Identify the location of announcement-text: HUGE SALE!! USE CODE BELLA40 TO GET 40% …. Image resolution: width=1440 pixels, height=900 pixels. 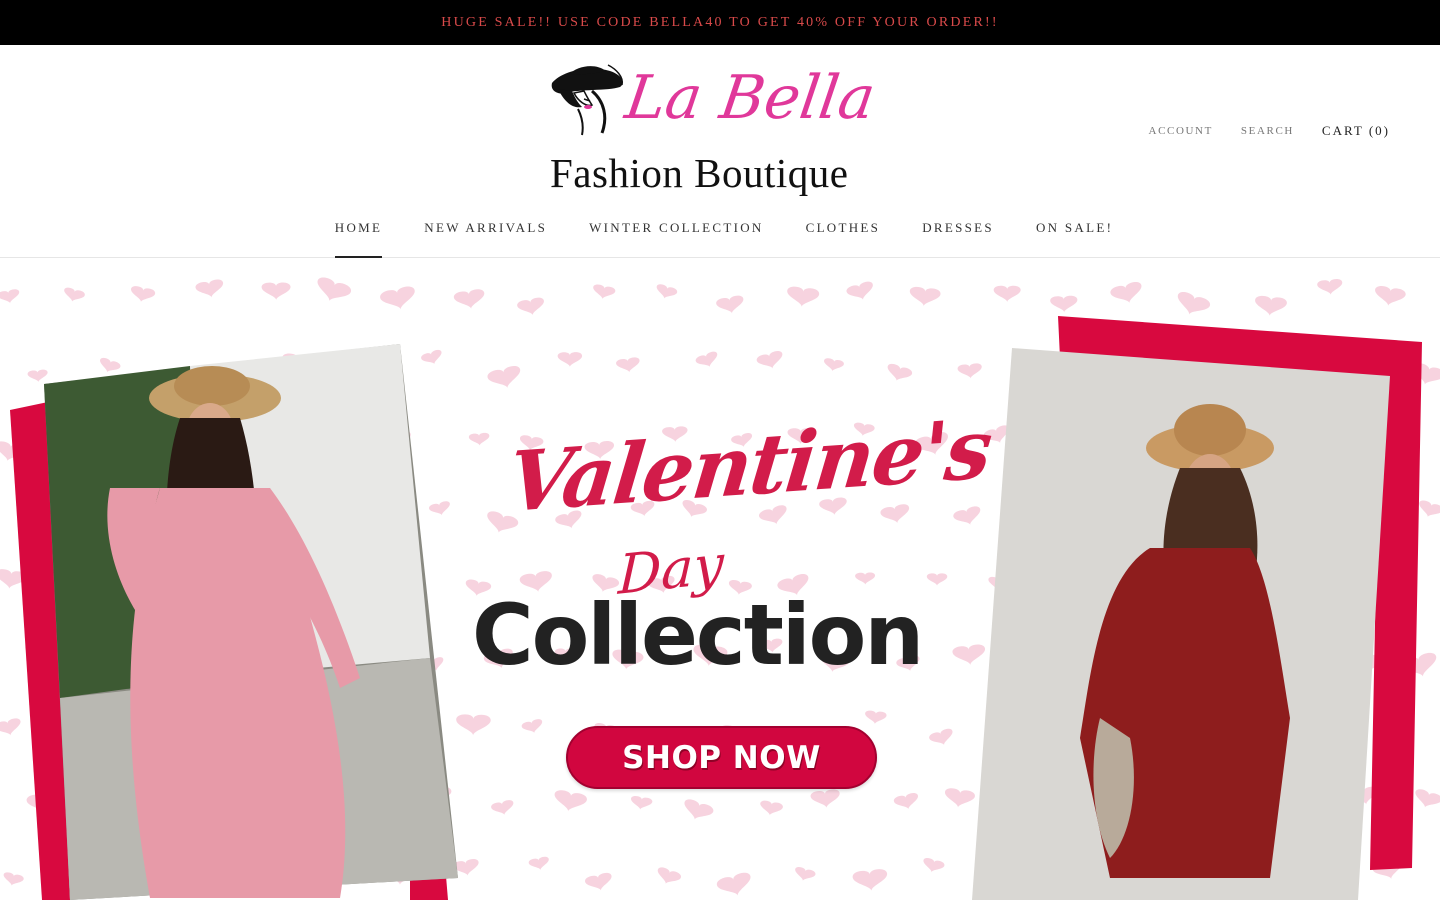
(720, 22).